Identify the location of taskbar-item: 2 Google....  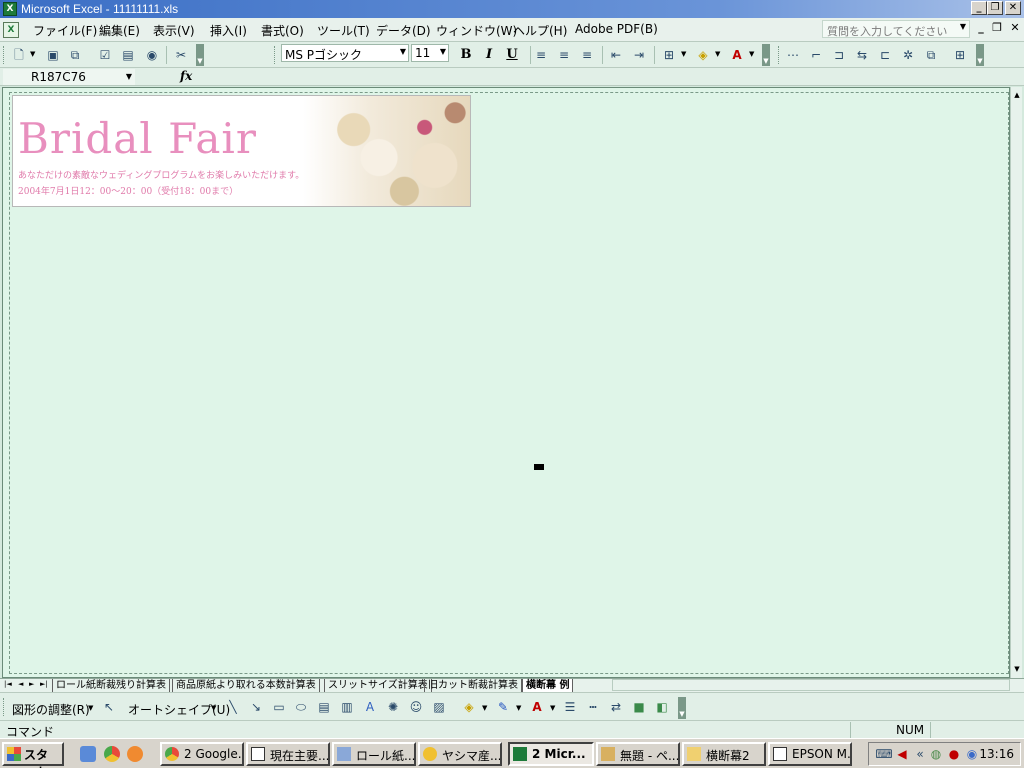
(202, 754).